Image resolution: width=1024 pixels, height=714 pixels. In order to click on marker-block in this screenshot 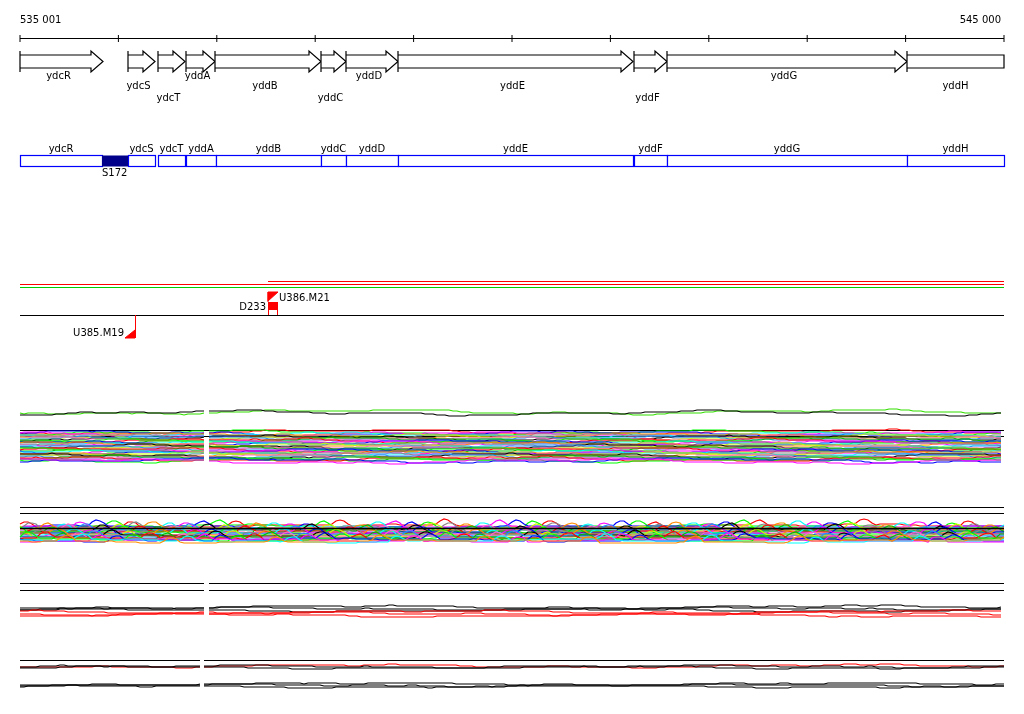, I will do `click(273, 308)`.